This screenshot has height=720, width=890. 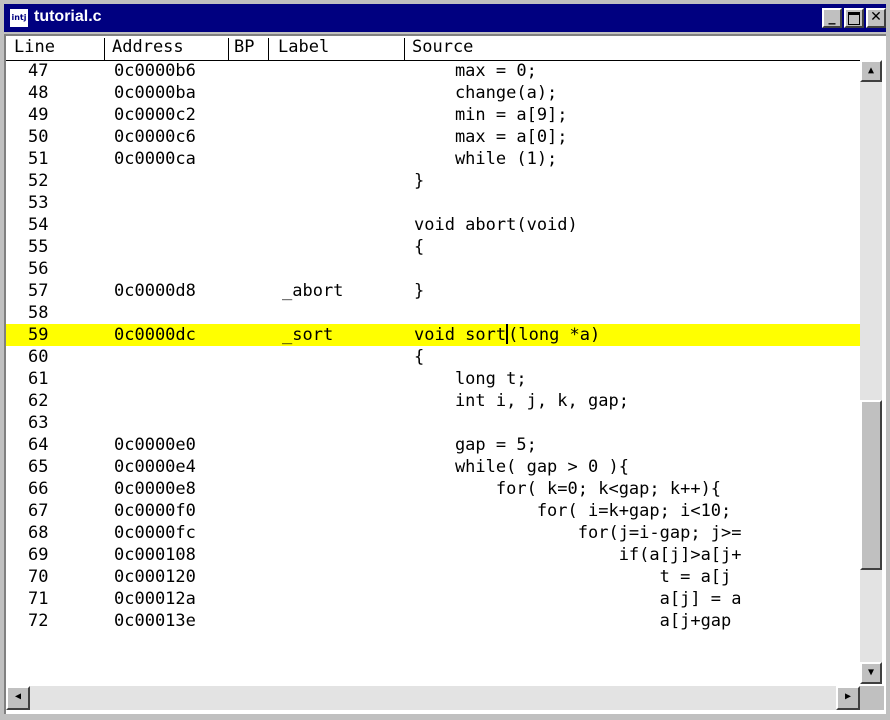 I want to click on line-number: 50, so click(x=38, y=137).